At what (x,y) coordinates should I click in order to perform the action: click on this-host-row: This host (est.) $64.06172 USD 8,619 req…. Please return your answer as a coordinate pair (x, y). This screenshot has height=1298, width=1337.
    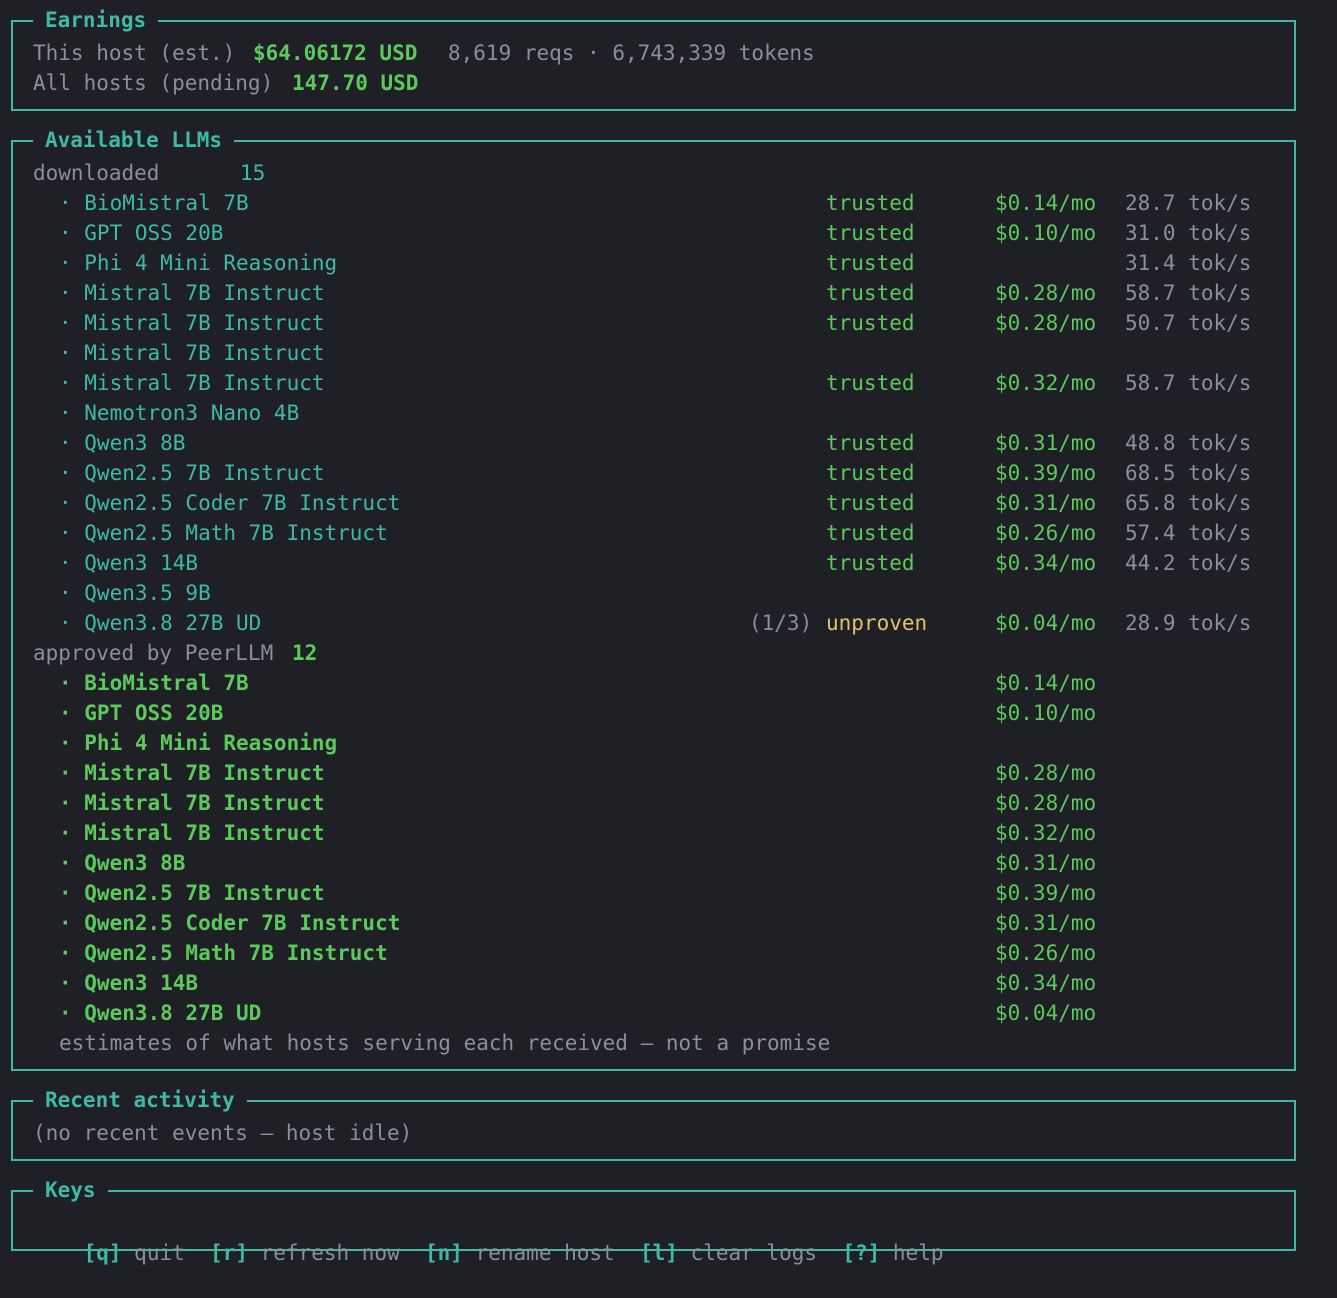
    Looking at the image, I should click on (653, 53).